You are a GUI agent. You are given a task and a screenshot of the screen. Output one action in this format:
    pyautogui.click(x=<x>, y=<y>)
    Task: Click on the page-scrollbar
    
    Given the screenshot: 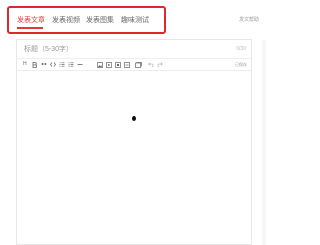 What is the action you would take?
    pyautogui.click(x=264, y=142)
    